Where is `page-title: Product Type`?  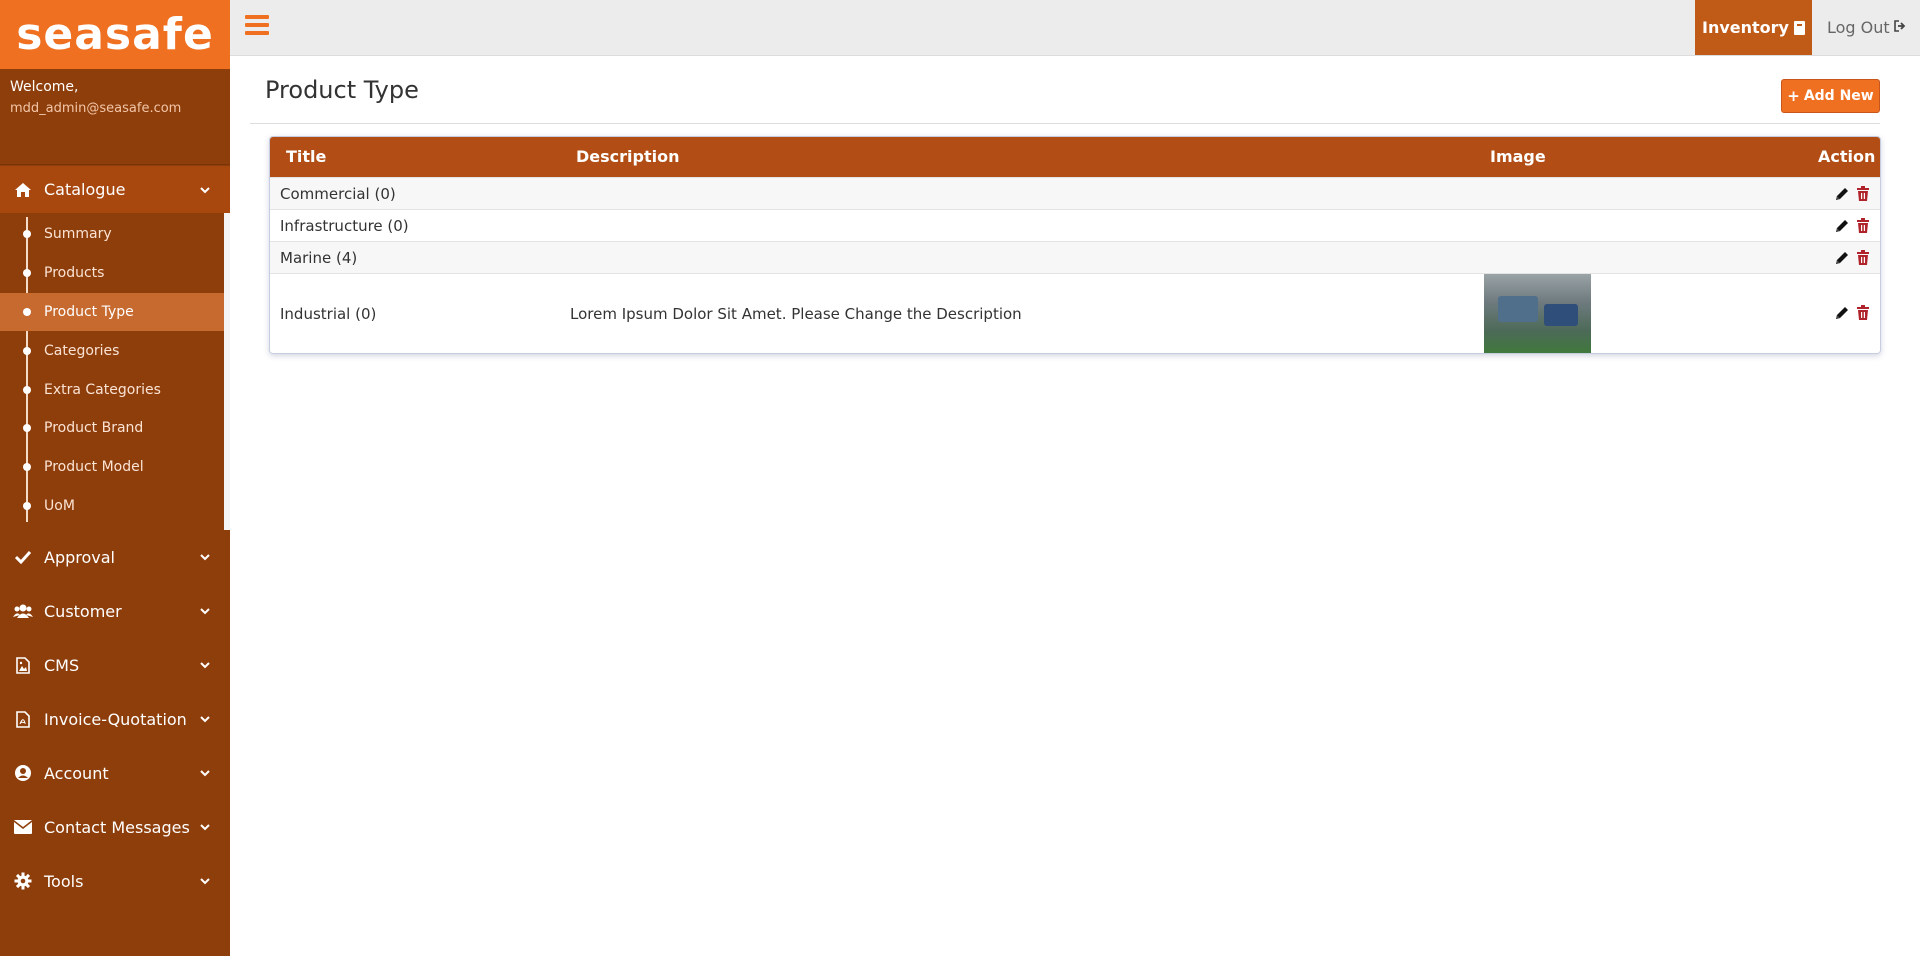
page-title: Product Type is located at coordinates (342, 90).